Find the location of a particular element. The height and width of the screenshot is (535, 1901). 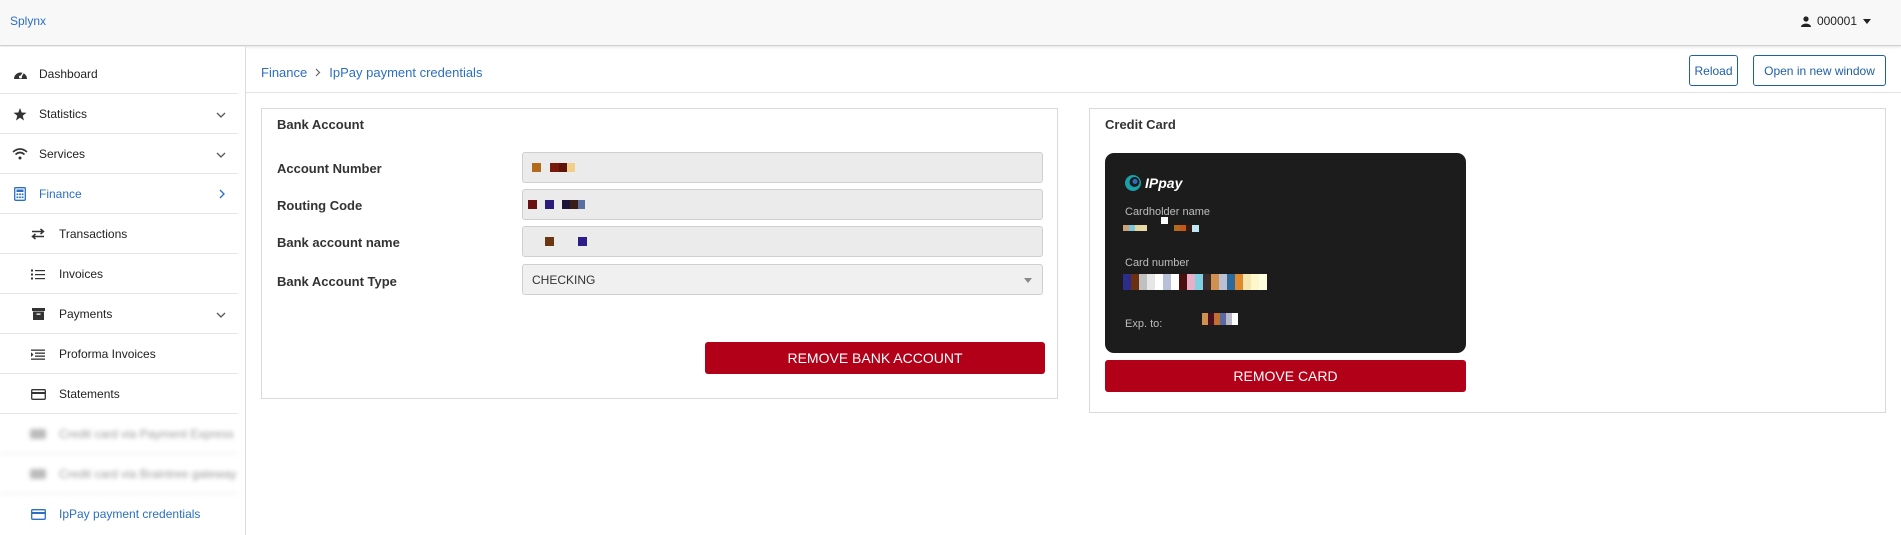

bank-account-type-label: Bank Account Type is located at coordinates (337, 281).